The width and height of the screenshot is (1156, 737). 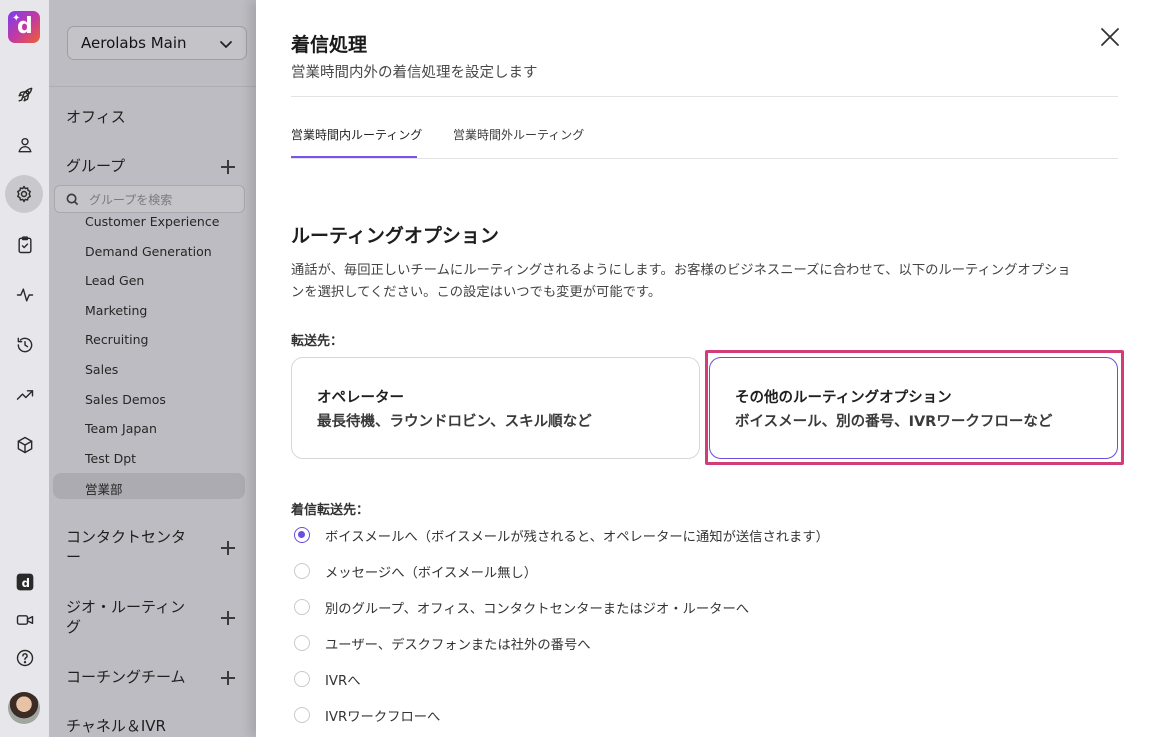 I want to click on close-button, so click(x=1110, y=37).